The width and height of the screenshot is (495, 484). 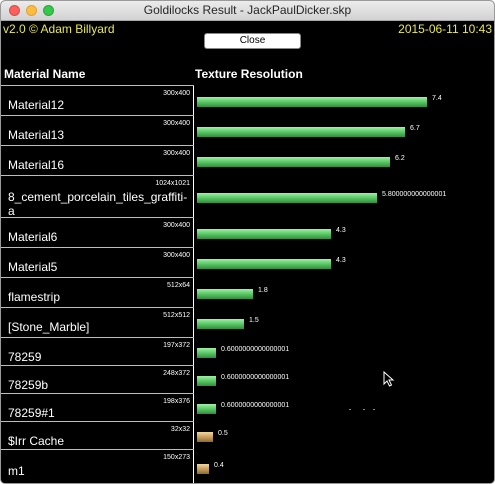 What do you see at coordinates (36, 165) in the screenshot?
I see `row-material-name: Material16` at bounding box center [36, 165].